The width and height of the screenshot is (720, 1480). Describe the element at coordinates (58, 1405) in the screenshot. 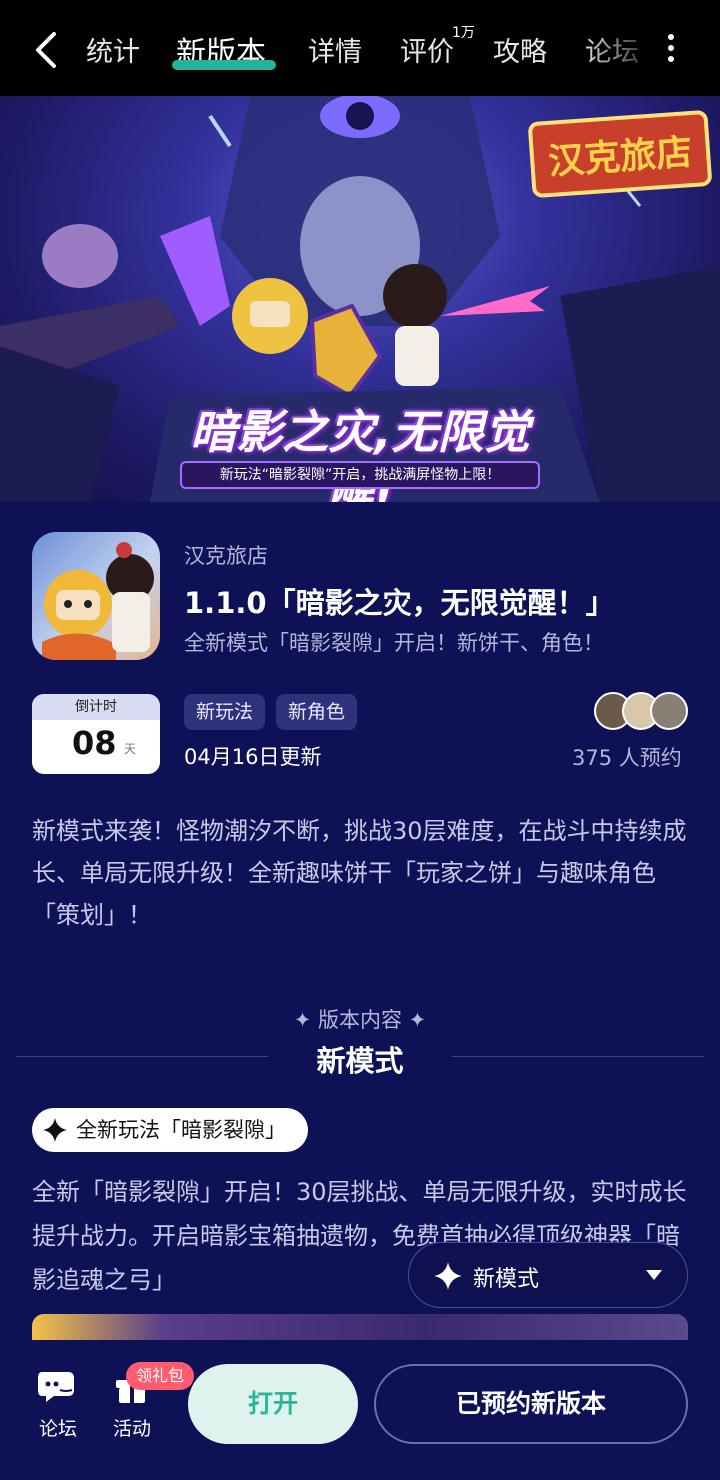

I see `forum-button: 论坛` at that location.